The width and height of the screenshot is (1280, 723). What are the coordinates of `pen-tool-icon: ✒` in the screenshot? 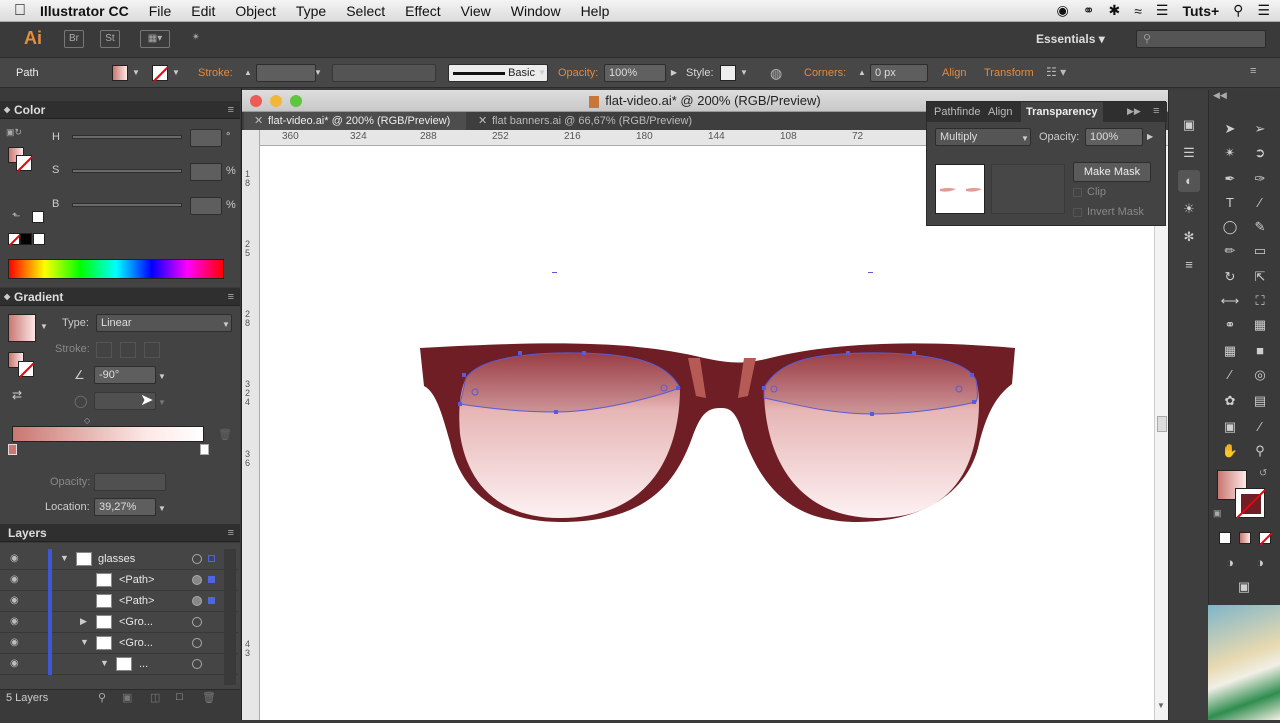 It's located at (1230, 179).